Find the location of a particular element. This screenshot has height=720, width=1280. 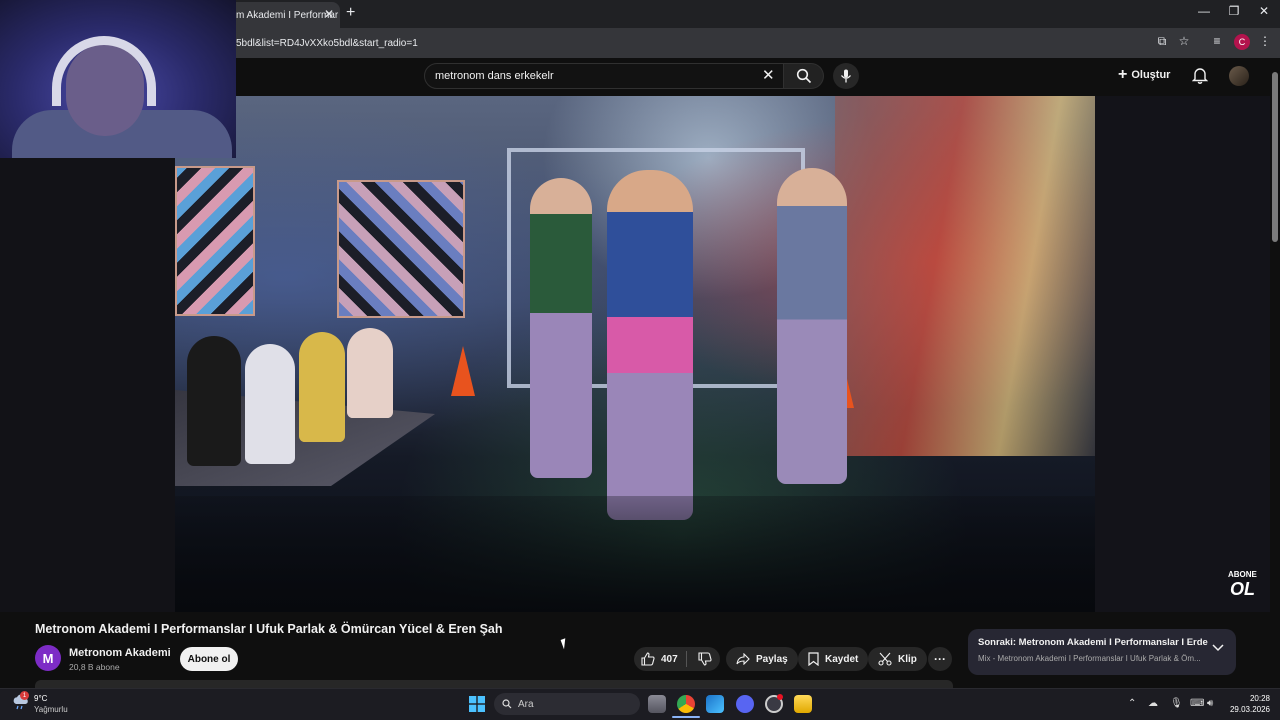

plus-icon: + is located at coordinates (1123, 74).